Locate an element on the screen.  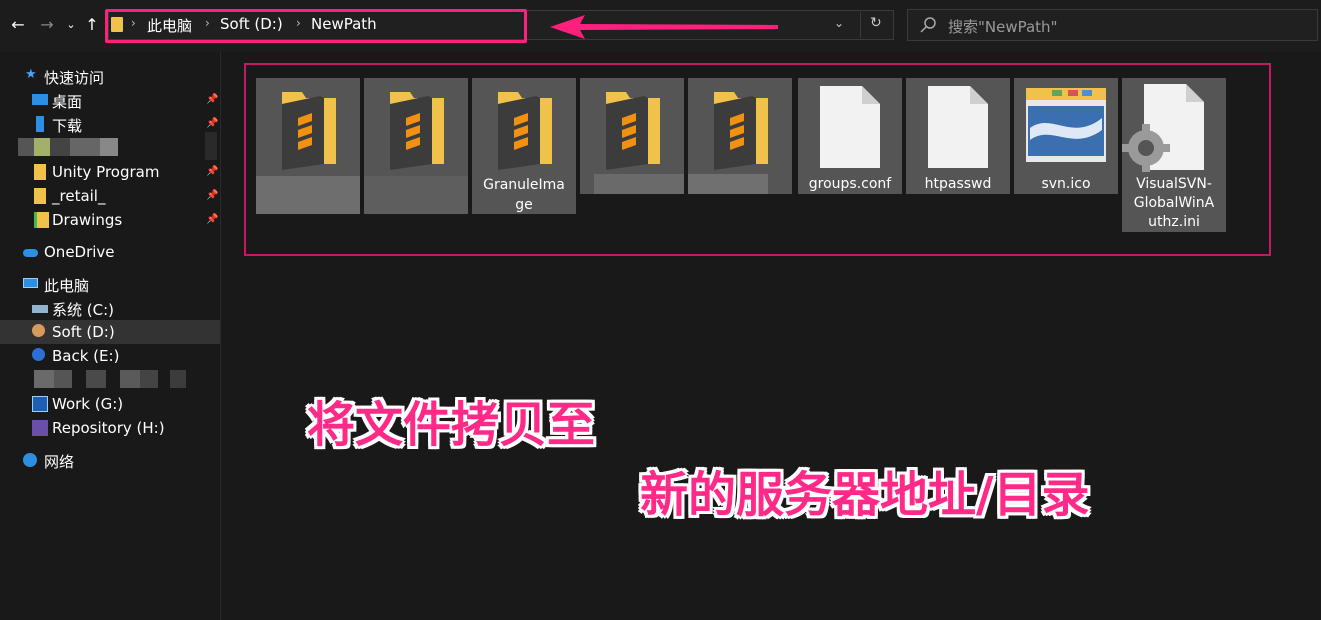
file-item-svn-ico: svn.ico is located at coordinates (1066, 136).